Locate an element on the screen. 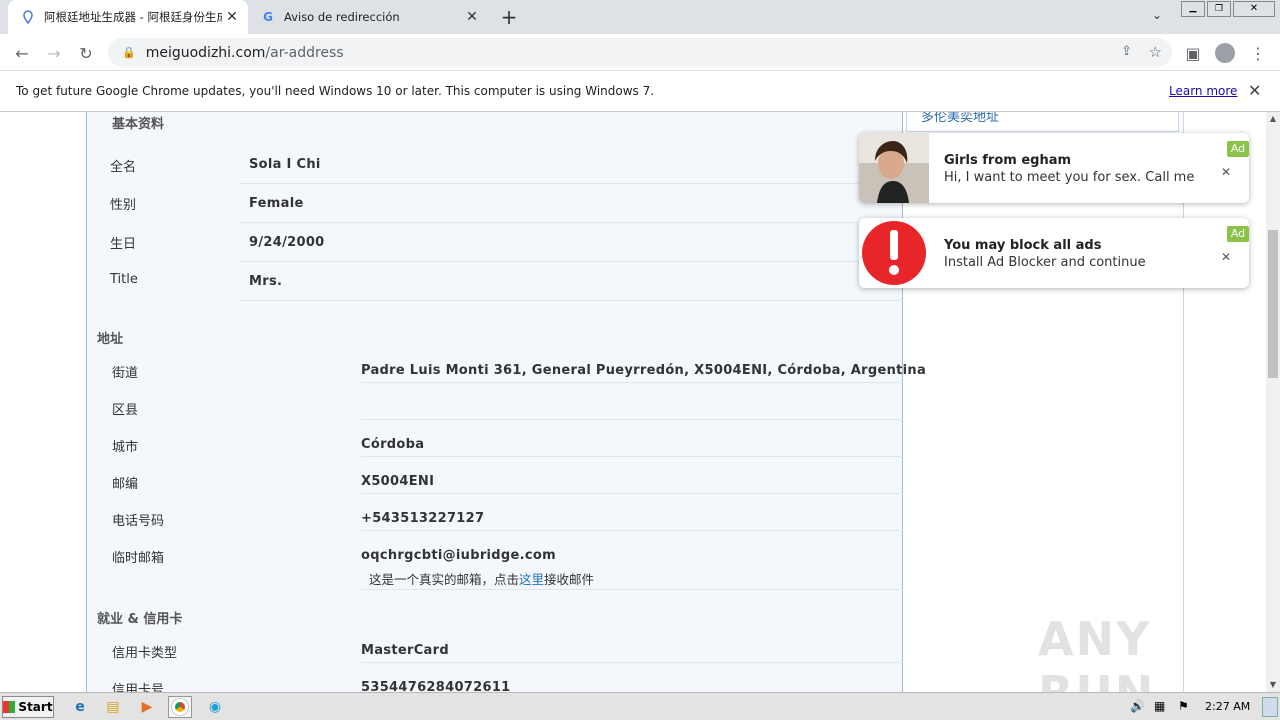 This screenshot has width=1280, height=720. google-g-icon: G is located at coordinates (268, 17).